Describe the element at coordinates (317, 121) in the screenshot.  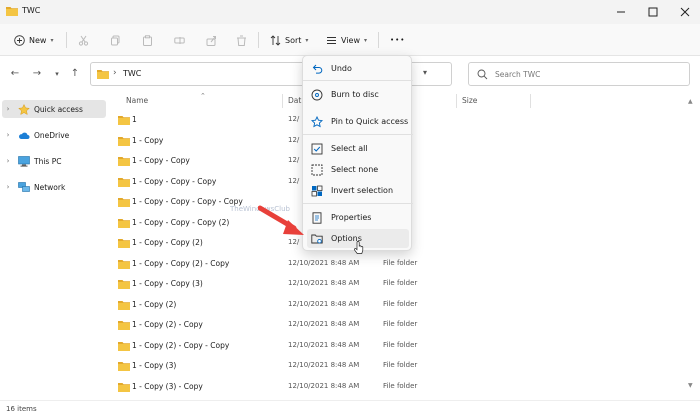
I see `star-outline-icon` at that location.